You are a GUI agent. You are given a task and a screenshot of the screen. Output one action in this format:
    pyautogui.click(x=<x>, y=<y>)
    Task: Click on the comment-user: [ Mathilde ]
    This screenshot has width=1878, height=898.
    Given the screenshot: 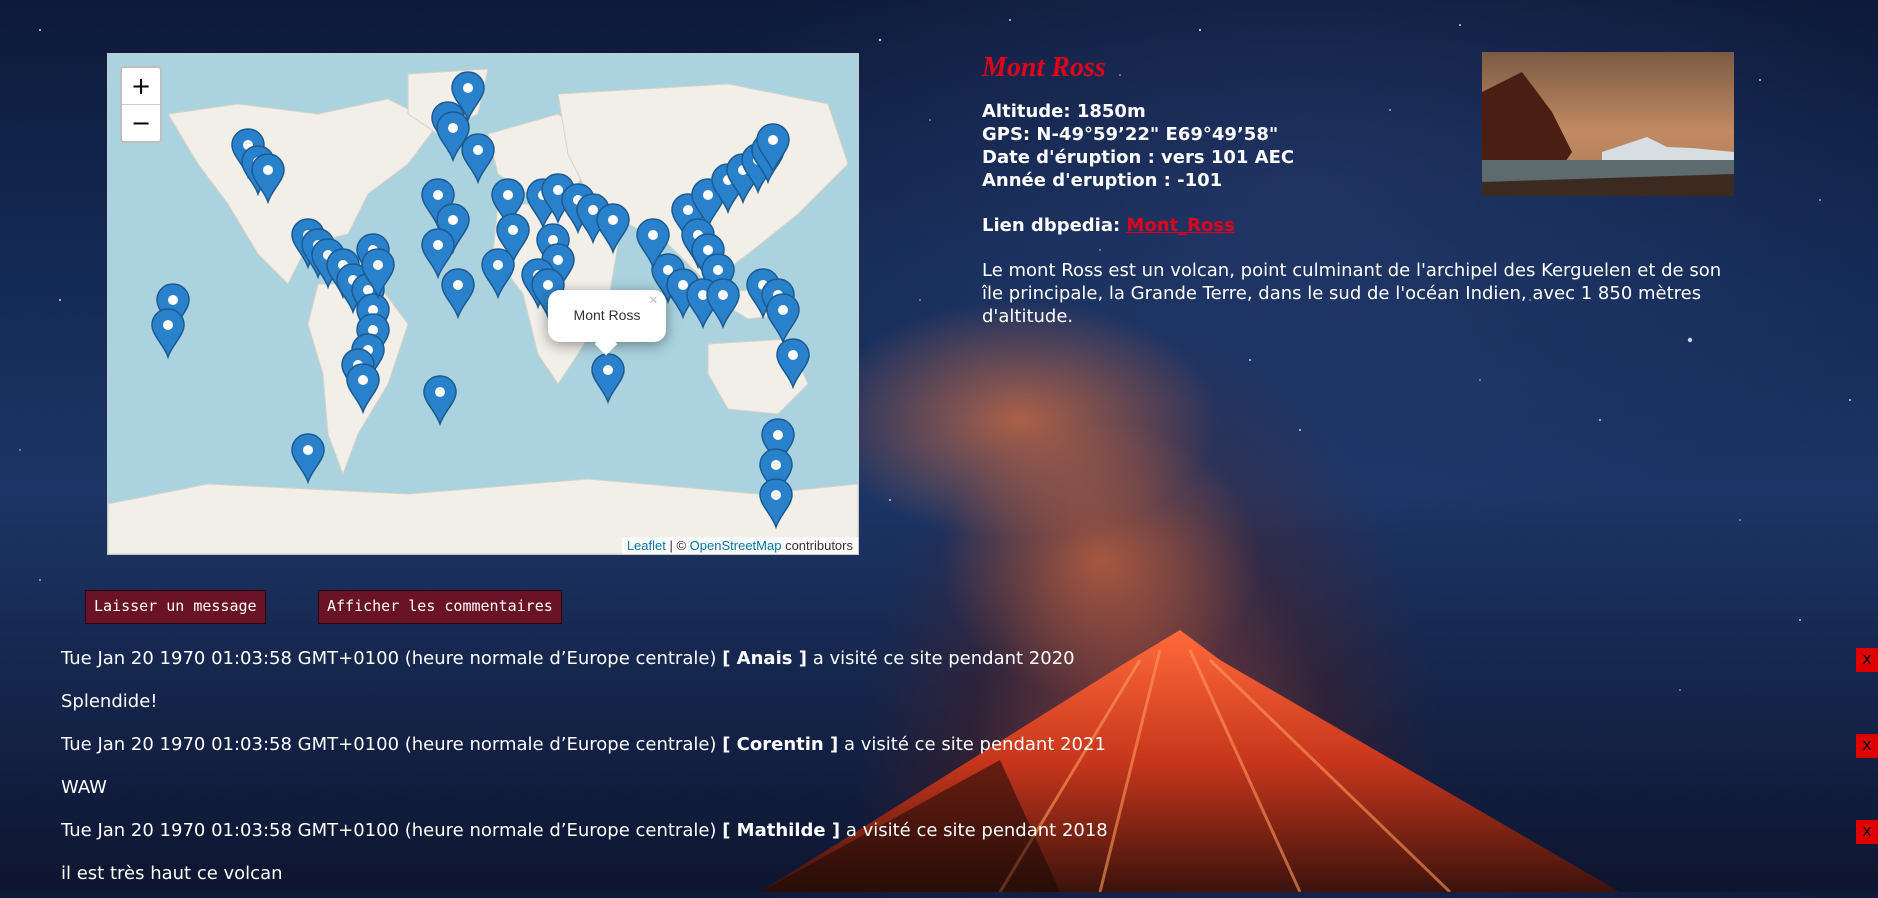 What is the action you would take?
    pyautogui.click(x=781, y=830)
    